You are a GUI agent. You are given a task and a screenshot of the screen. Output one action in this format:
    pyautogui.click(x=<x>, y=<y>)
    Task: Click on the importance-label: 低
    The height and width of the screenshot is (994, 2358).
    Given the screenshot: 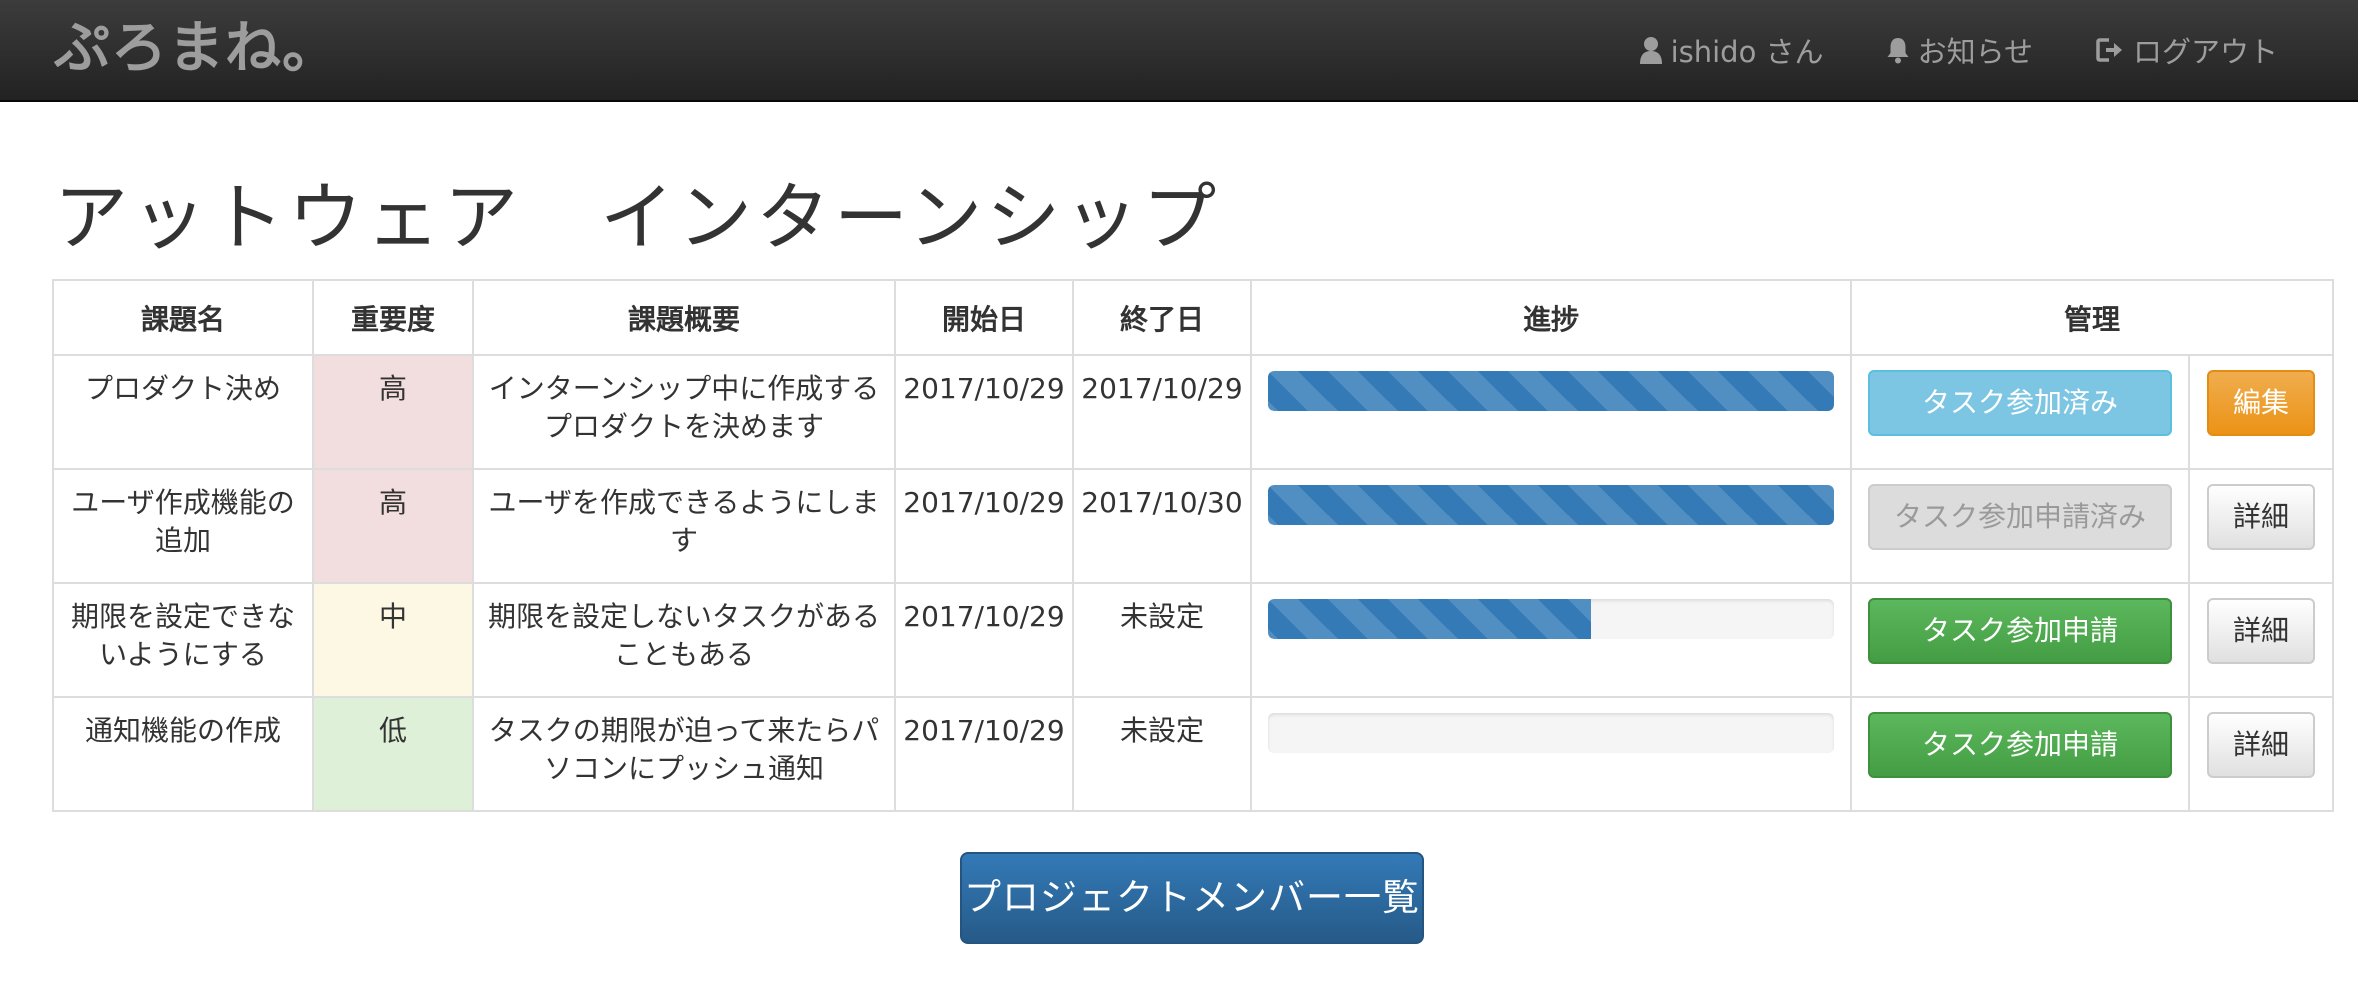 What is the action you would take?
    pyautogui.click(x=392, y=730)
    